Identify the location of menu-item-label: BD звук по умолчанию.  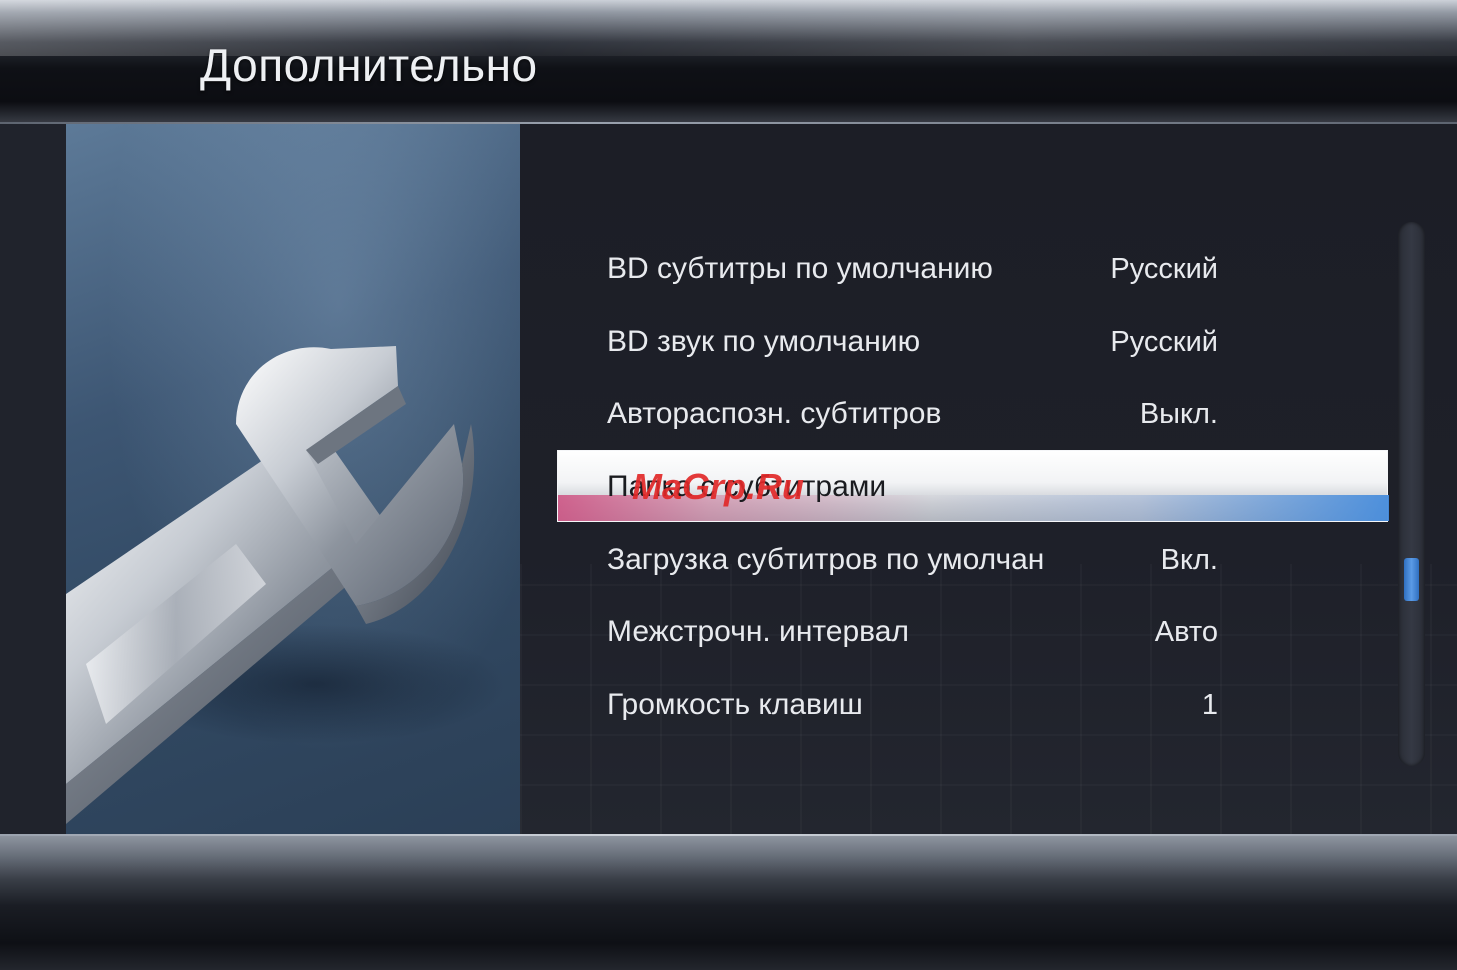
(764, 341).